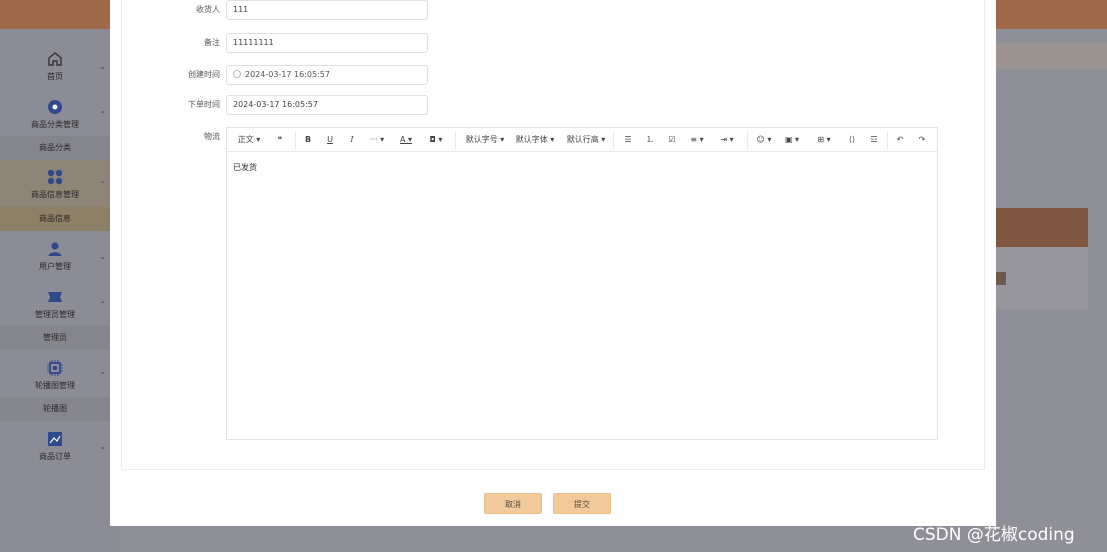 The image size is (1107, 552). Describe the element at coordinates (582, 503) in the screenshot. I see `submit-button: 提交` at that location.